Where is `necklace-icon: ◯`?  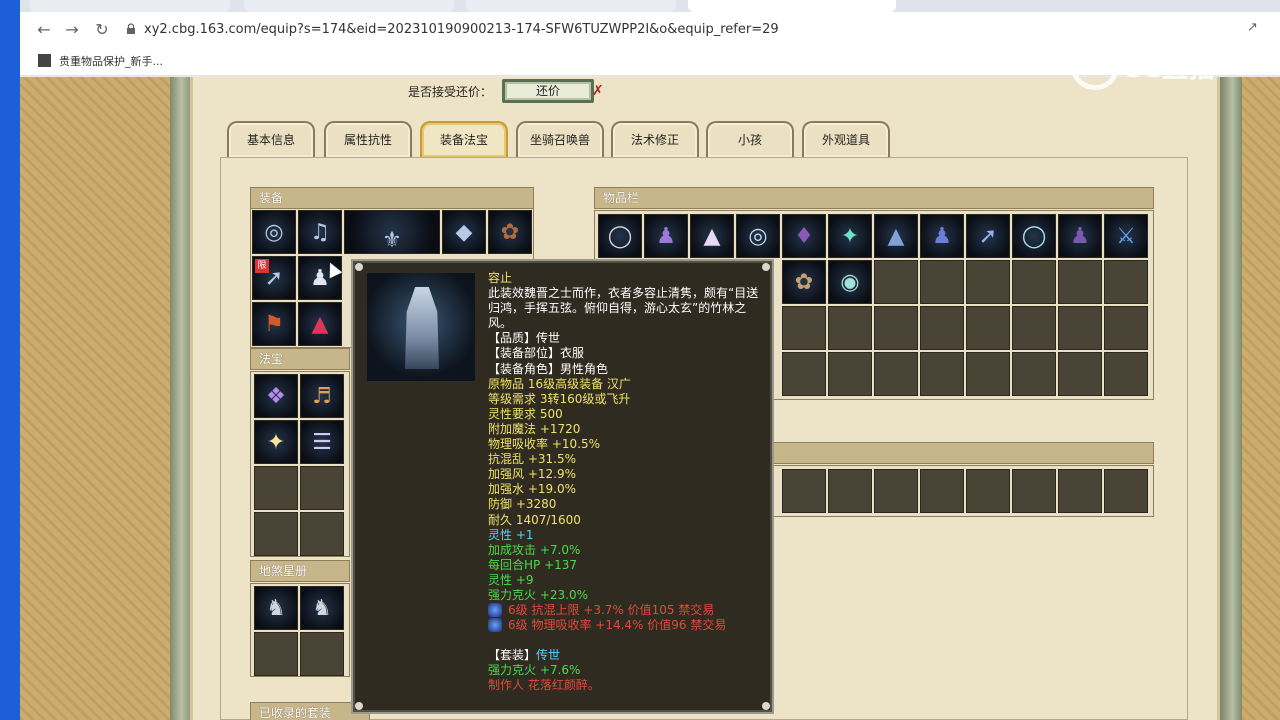 necklace-icon: ◯ is located at coordinates (620, 236).